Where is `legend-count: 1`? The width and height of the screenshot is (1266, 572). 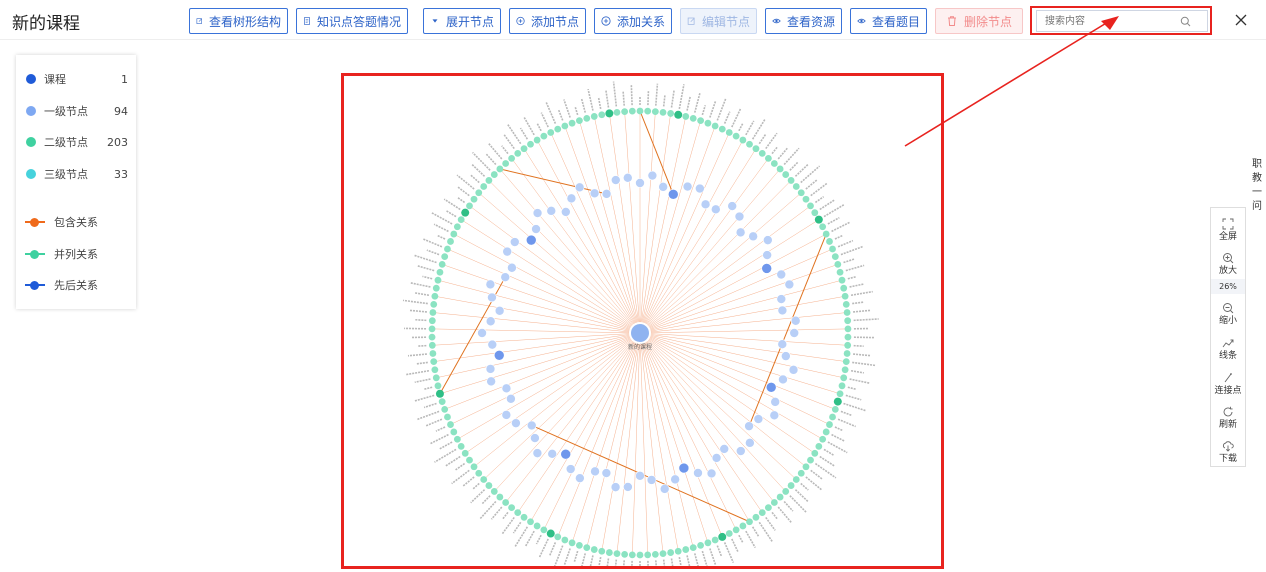 legend-count: 1 is located at coordinates (124, 79).